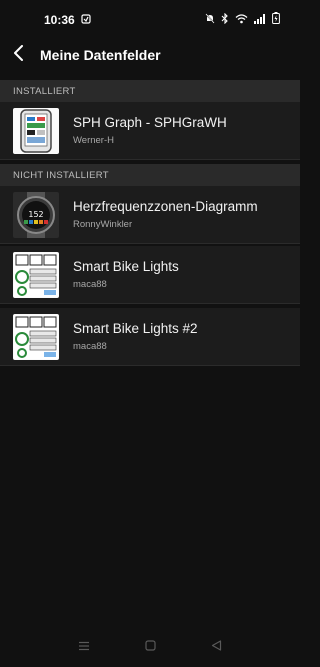 This screenshot has width=320, height=667. Describe the element at coordinates (276, 20) in the screenshot. I see `battery-icon` at that location.